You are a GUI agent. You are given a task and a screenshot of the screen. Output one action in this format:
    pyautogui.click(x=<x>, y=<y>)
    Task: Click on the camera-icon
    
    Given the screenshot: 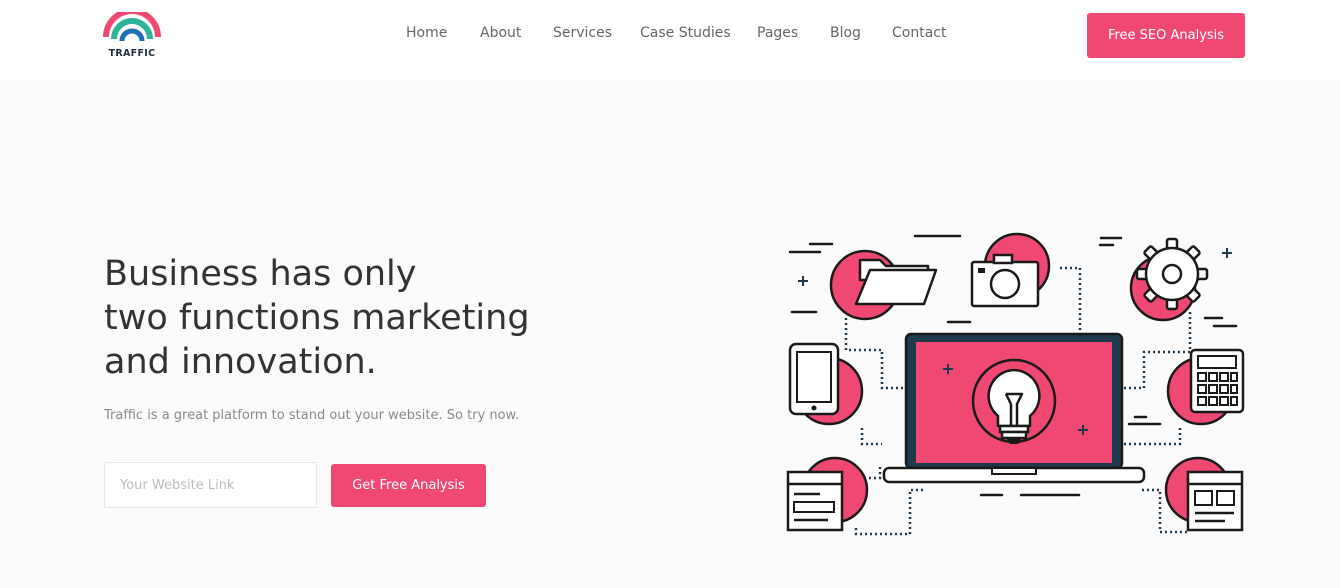 What is the action you would take?
    pyautogui.click(x=1005, y=280)
    